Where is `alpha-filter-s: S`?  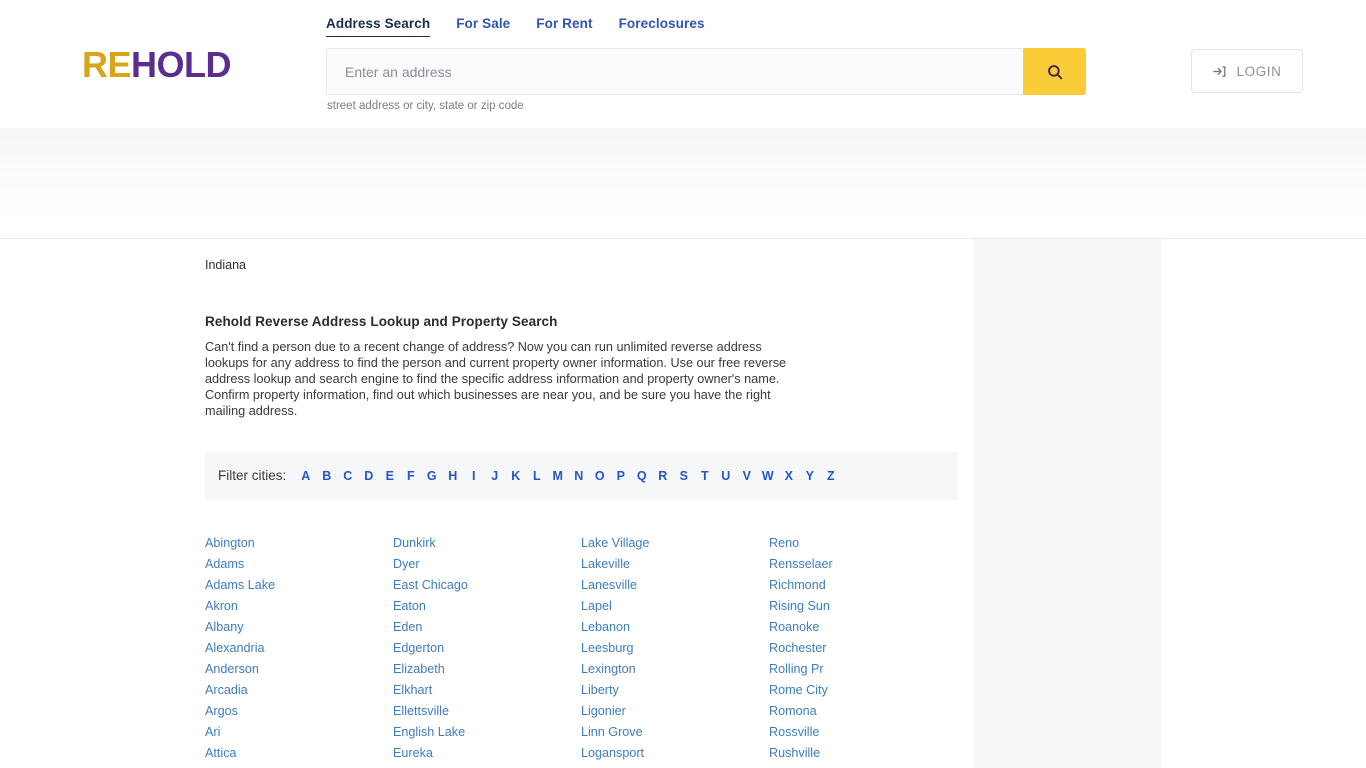 alpha-filter-s: S is located at coordinates (683, 476).